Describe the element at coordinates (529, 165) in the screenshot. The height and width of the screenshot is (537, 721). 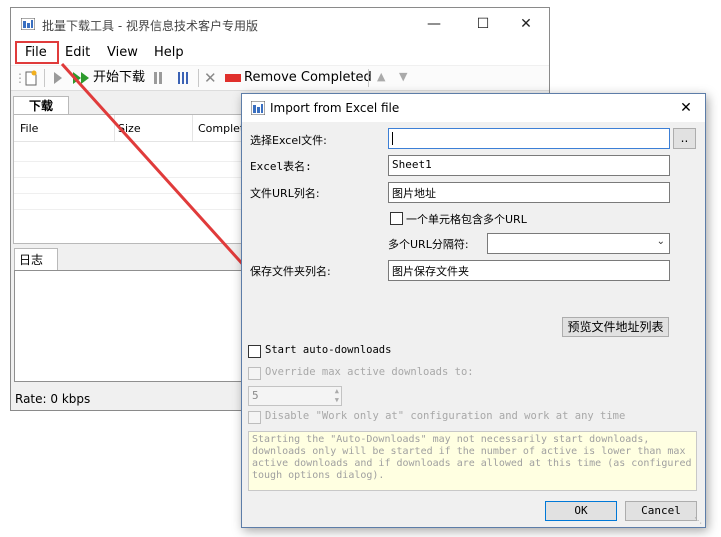
I see `sheet-name-input: Sheet1` at that location.